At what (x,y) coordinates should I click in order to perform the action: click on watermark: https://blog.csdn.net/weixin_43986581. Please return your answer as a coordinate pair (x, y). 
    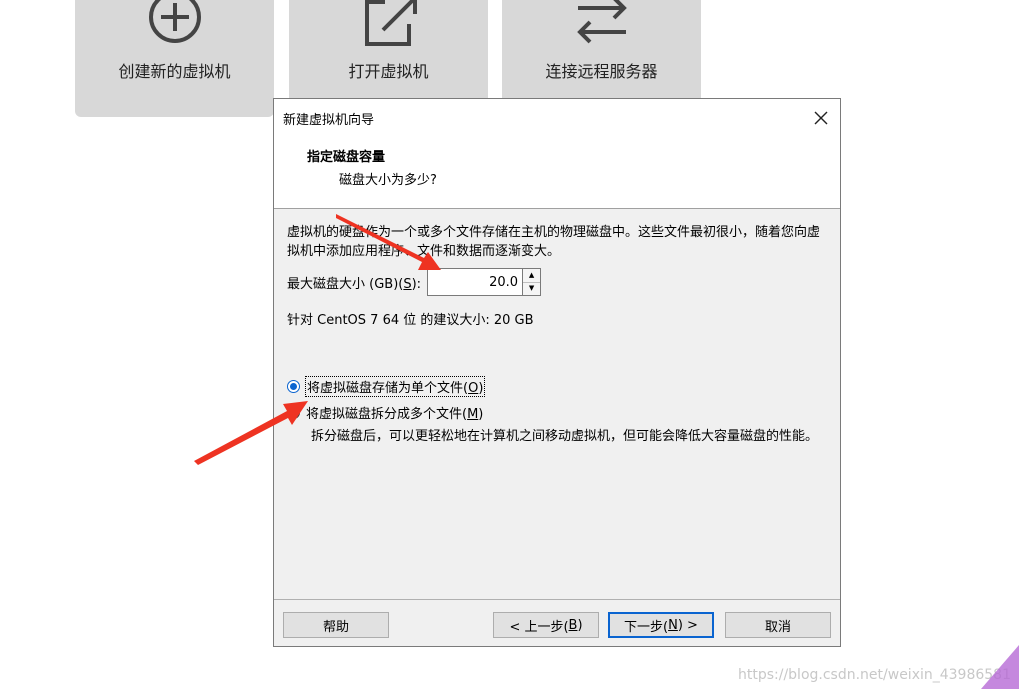
    Looking at the image, I should click on (874, 675).